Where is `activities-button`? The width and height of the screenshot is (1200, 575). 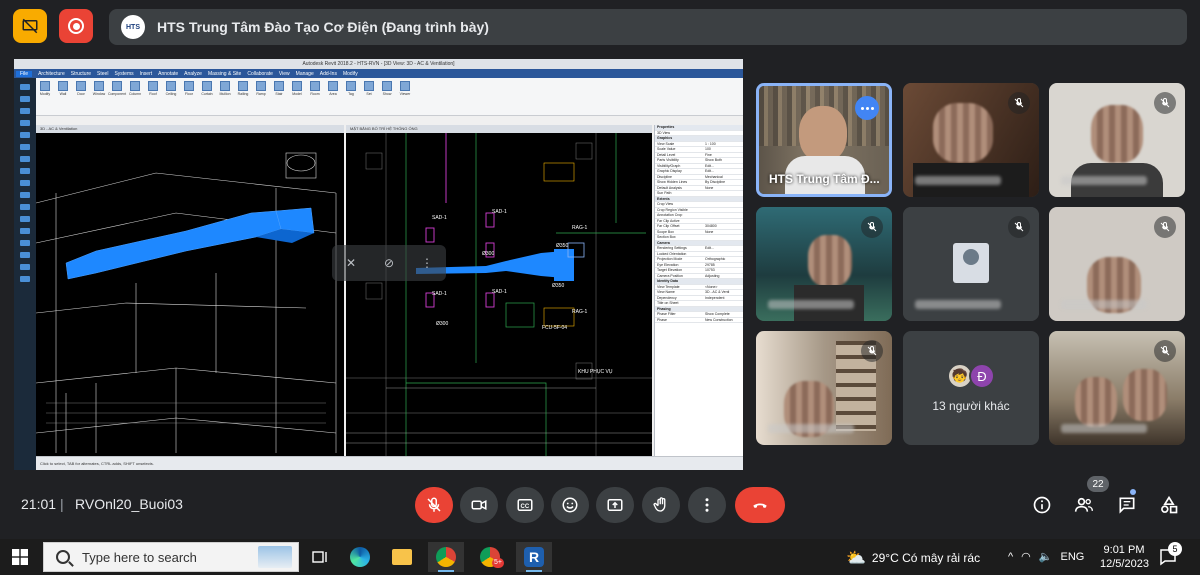
activities-button is located at coordinates (1169, 505).